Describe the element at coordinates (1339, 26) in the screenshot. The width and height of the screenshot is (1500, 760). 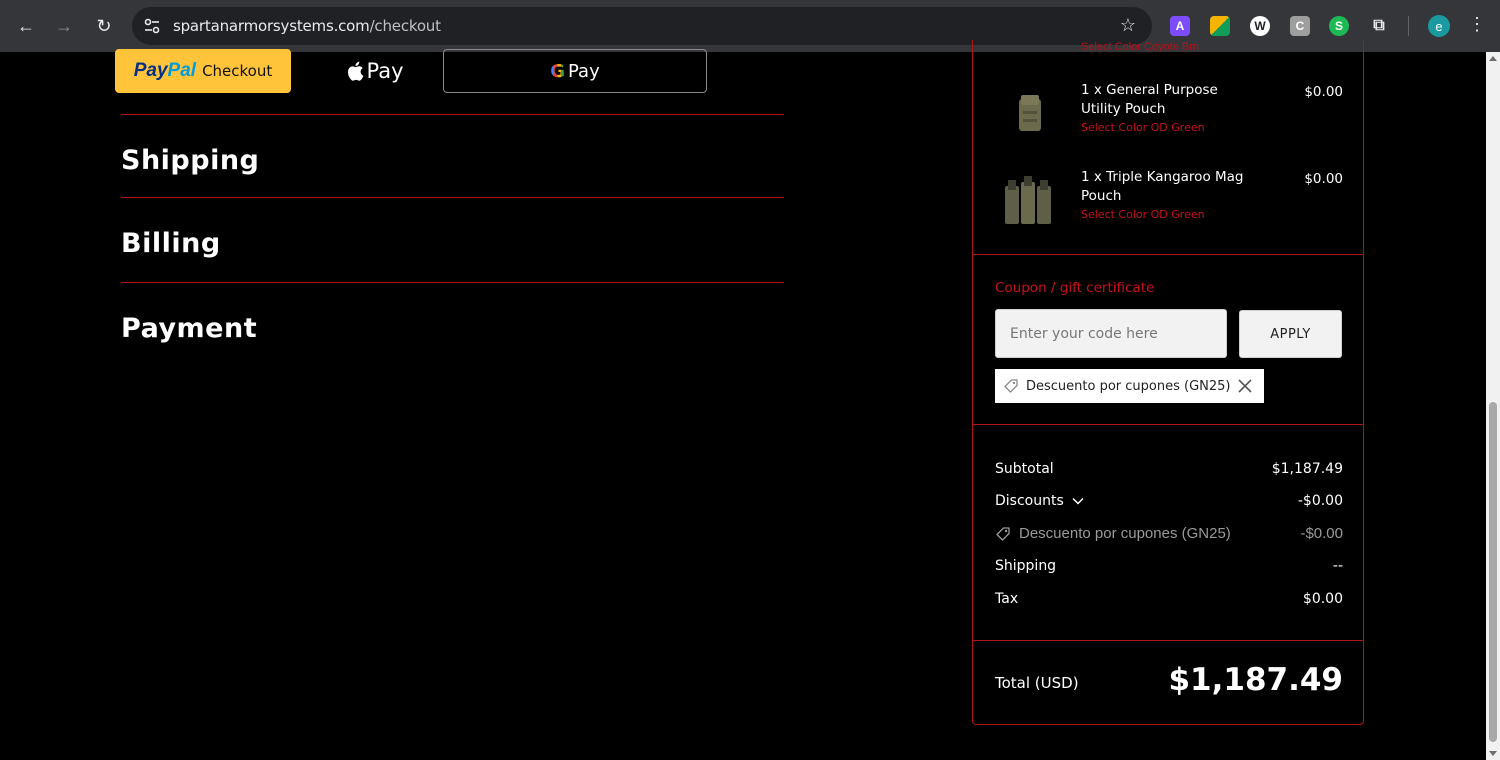
I see `s-extension-icon: S` at that location.